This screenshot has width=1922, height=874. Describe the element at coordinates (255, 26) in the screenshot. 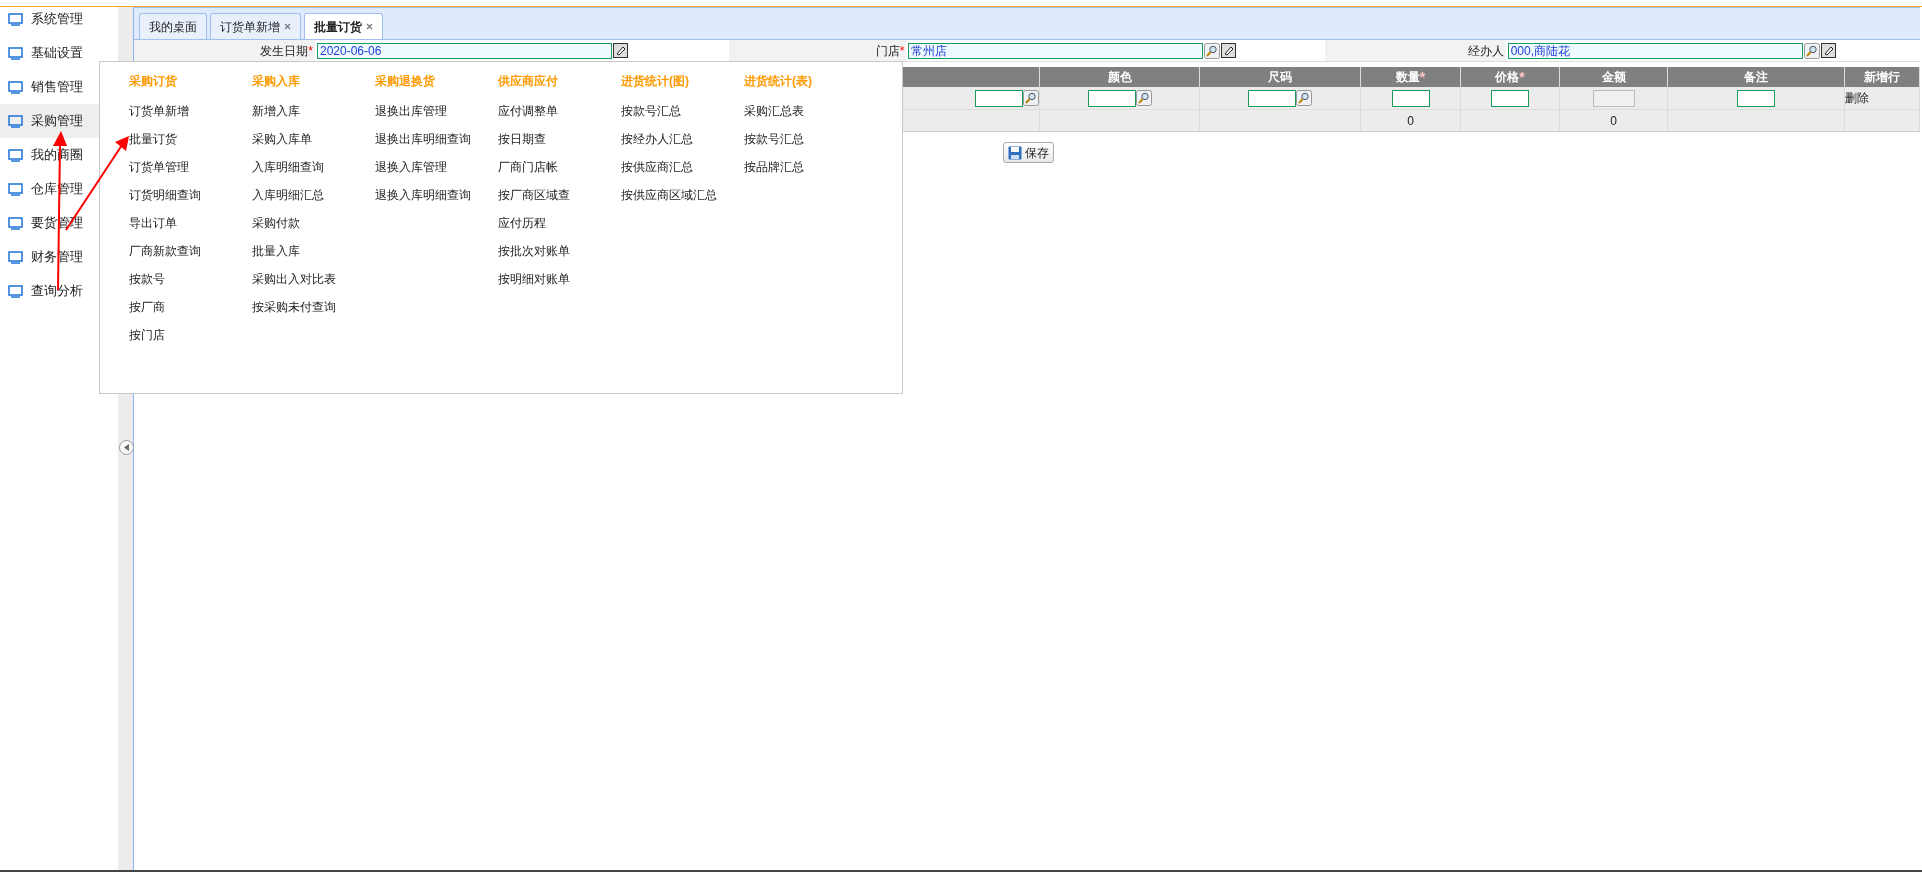

I see `tab: 订货单新增` at that location.